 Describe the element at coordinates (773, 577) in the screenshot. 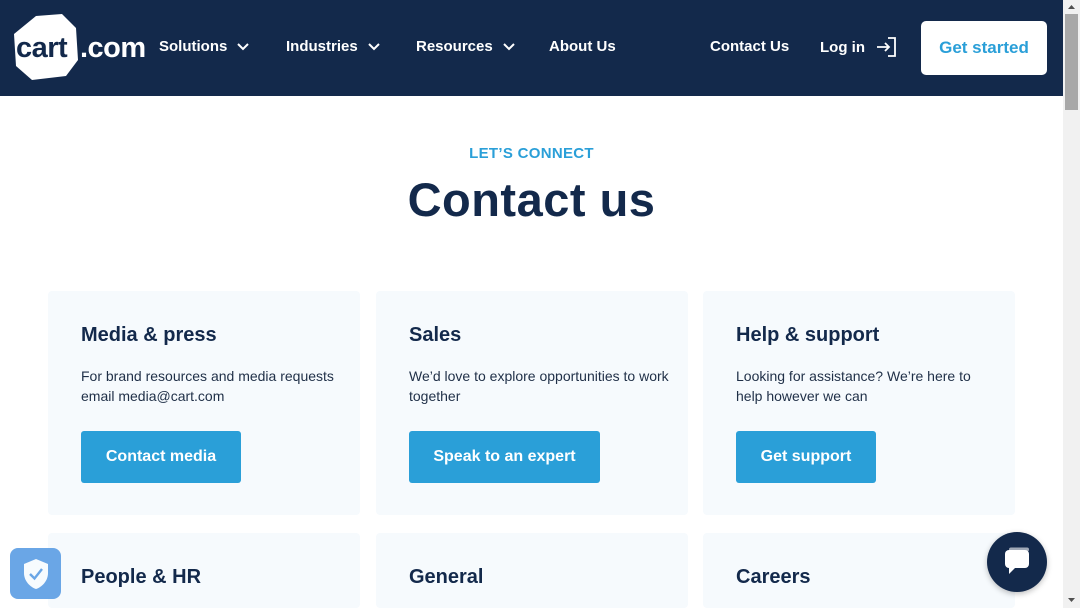

I see `card-title: Careers` at that location.